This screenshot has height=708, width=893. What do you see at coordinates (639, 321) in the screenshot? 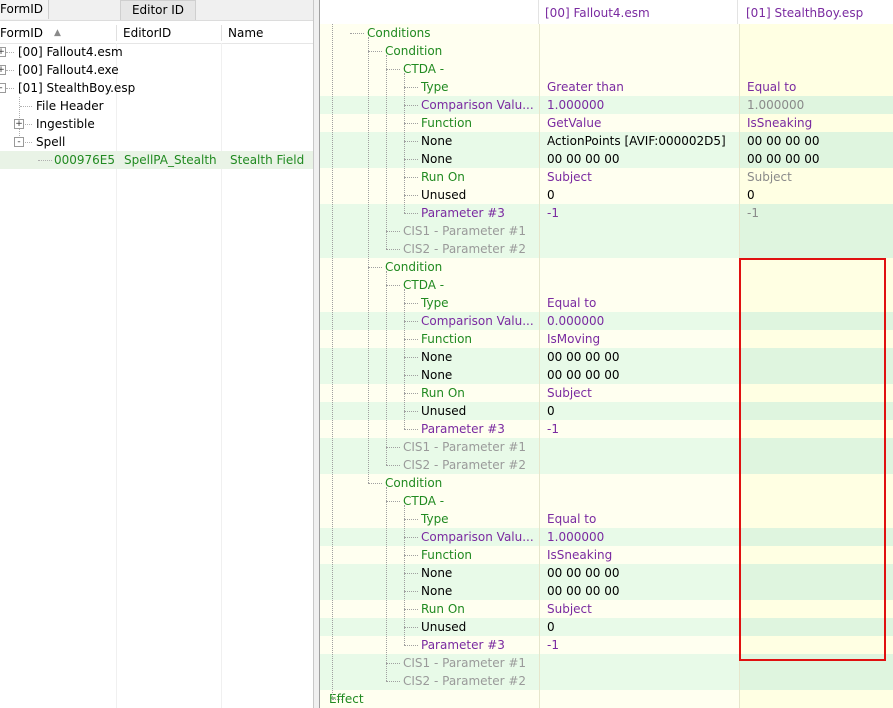
I see `value-cell-fallout4-esm: 0.000000` at bounding box center [639, 321].